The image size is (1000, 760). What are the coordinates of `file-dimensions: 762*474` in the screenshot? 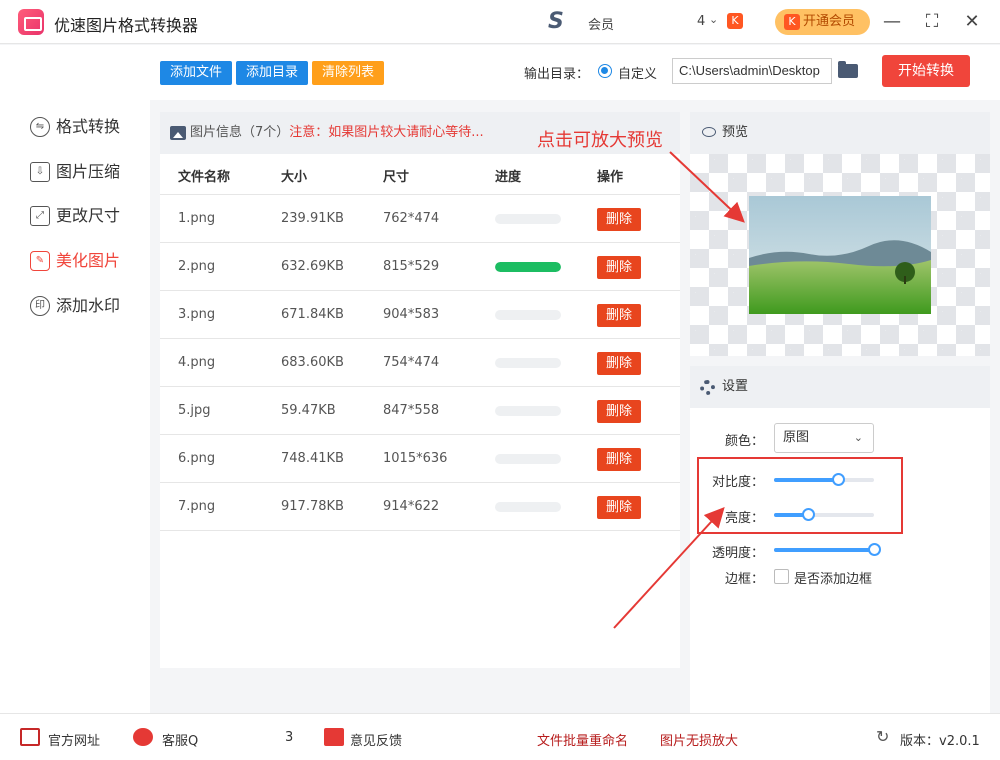 It's located at (411, 218).